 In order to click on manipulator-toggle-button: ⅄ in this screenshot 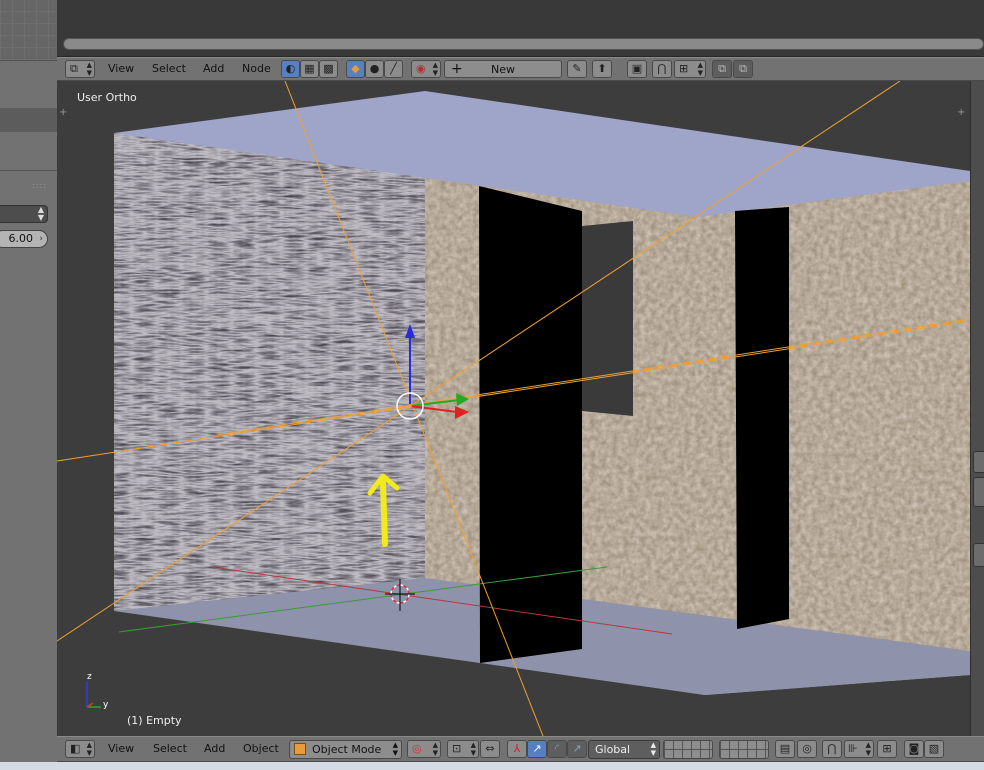, I will do `click(517, 749)`.